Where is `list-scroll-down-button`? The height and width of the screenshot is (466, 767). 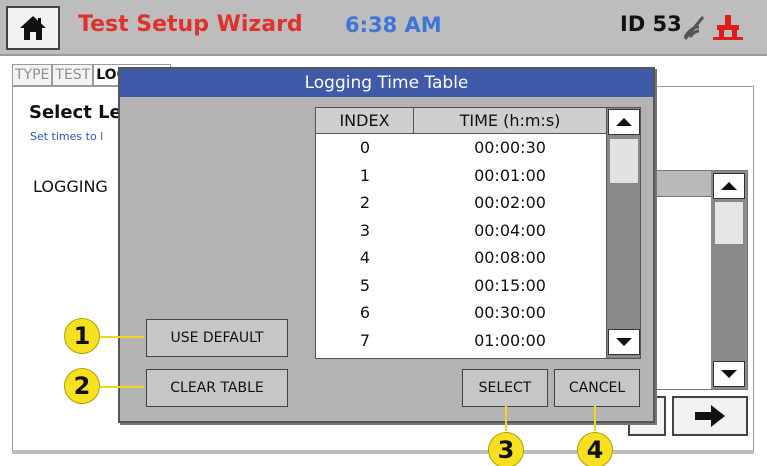 list-scroll-down-button is located at coordinates (729, 374).